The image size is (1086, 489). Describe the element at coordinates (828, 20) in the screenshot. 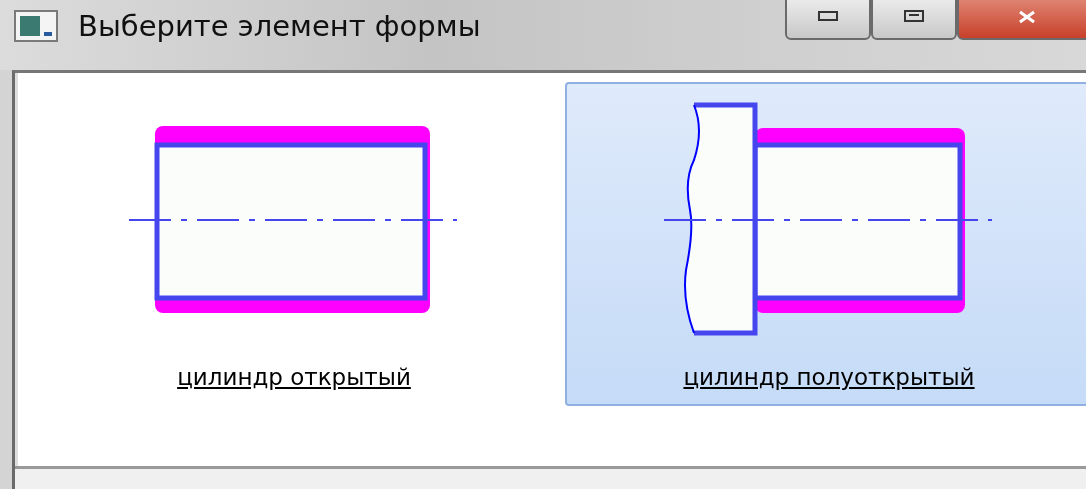

I see `minimize-button` at that location.